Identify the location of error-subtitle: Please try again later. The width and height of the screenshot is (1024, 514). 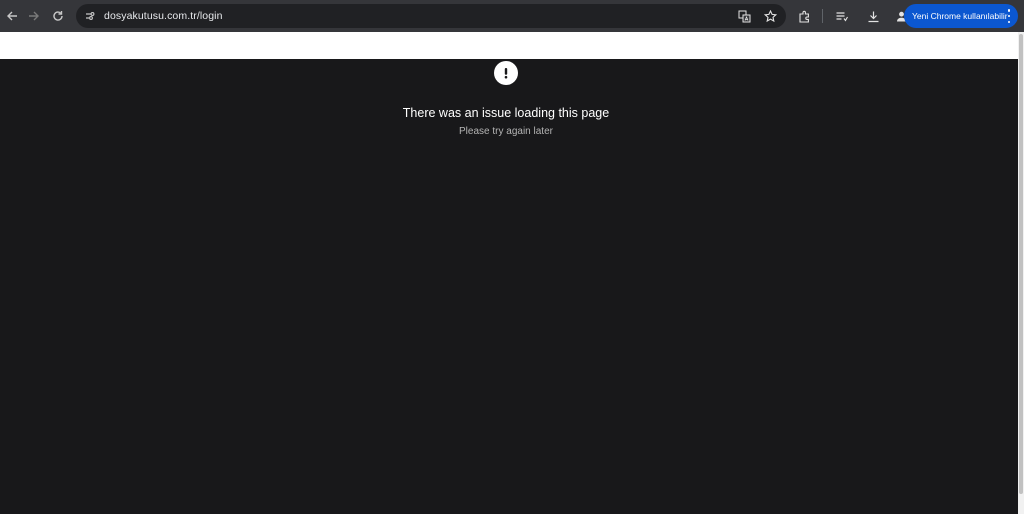
(506, 131).